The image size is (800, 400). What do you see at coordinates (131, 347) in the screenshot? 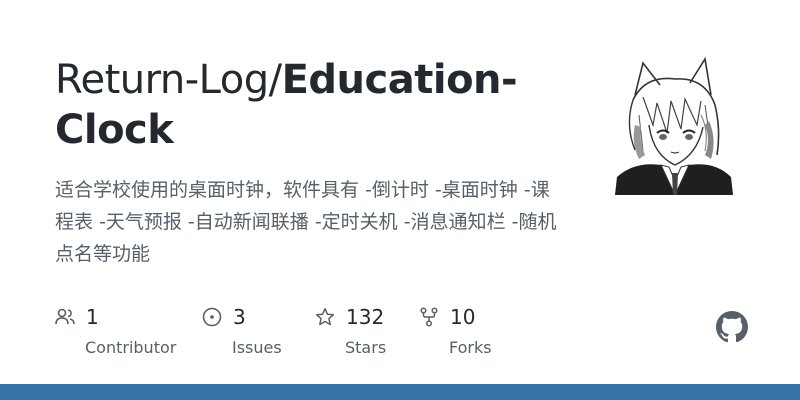
I see `contributors-label: Contributor` at bounding box center [131, 347].